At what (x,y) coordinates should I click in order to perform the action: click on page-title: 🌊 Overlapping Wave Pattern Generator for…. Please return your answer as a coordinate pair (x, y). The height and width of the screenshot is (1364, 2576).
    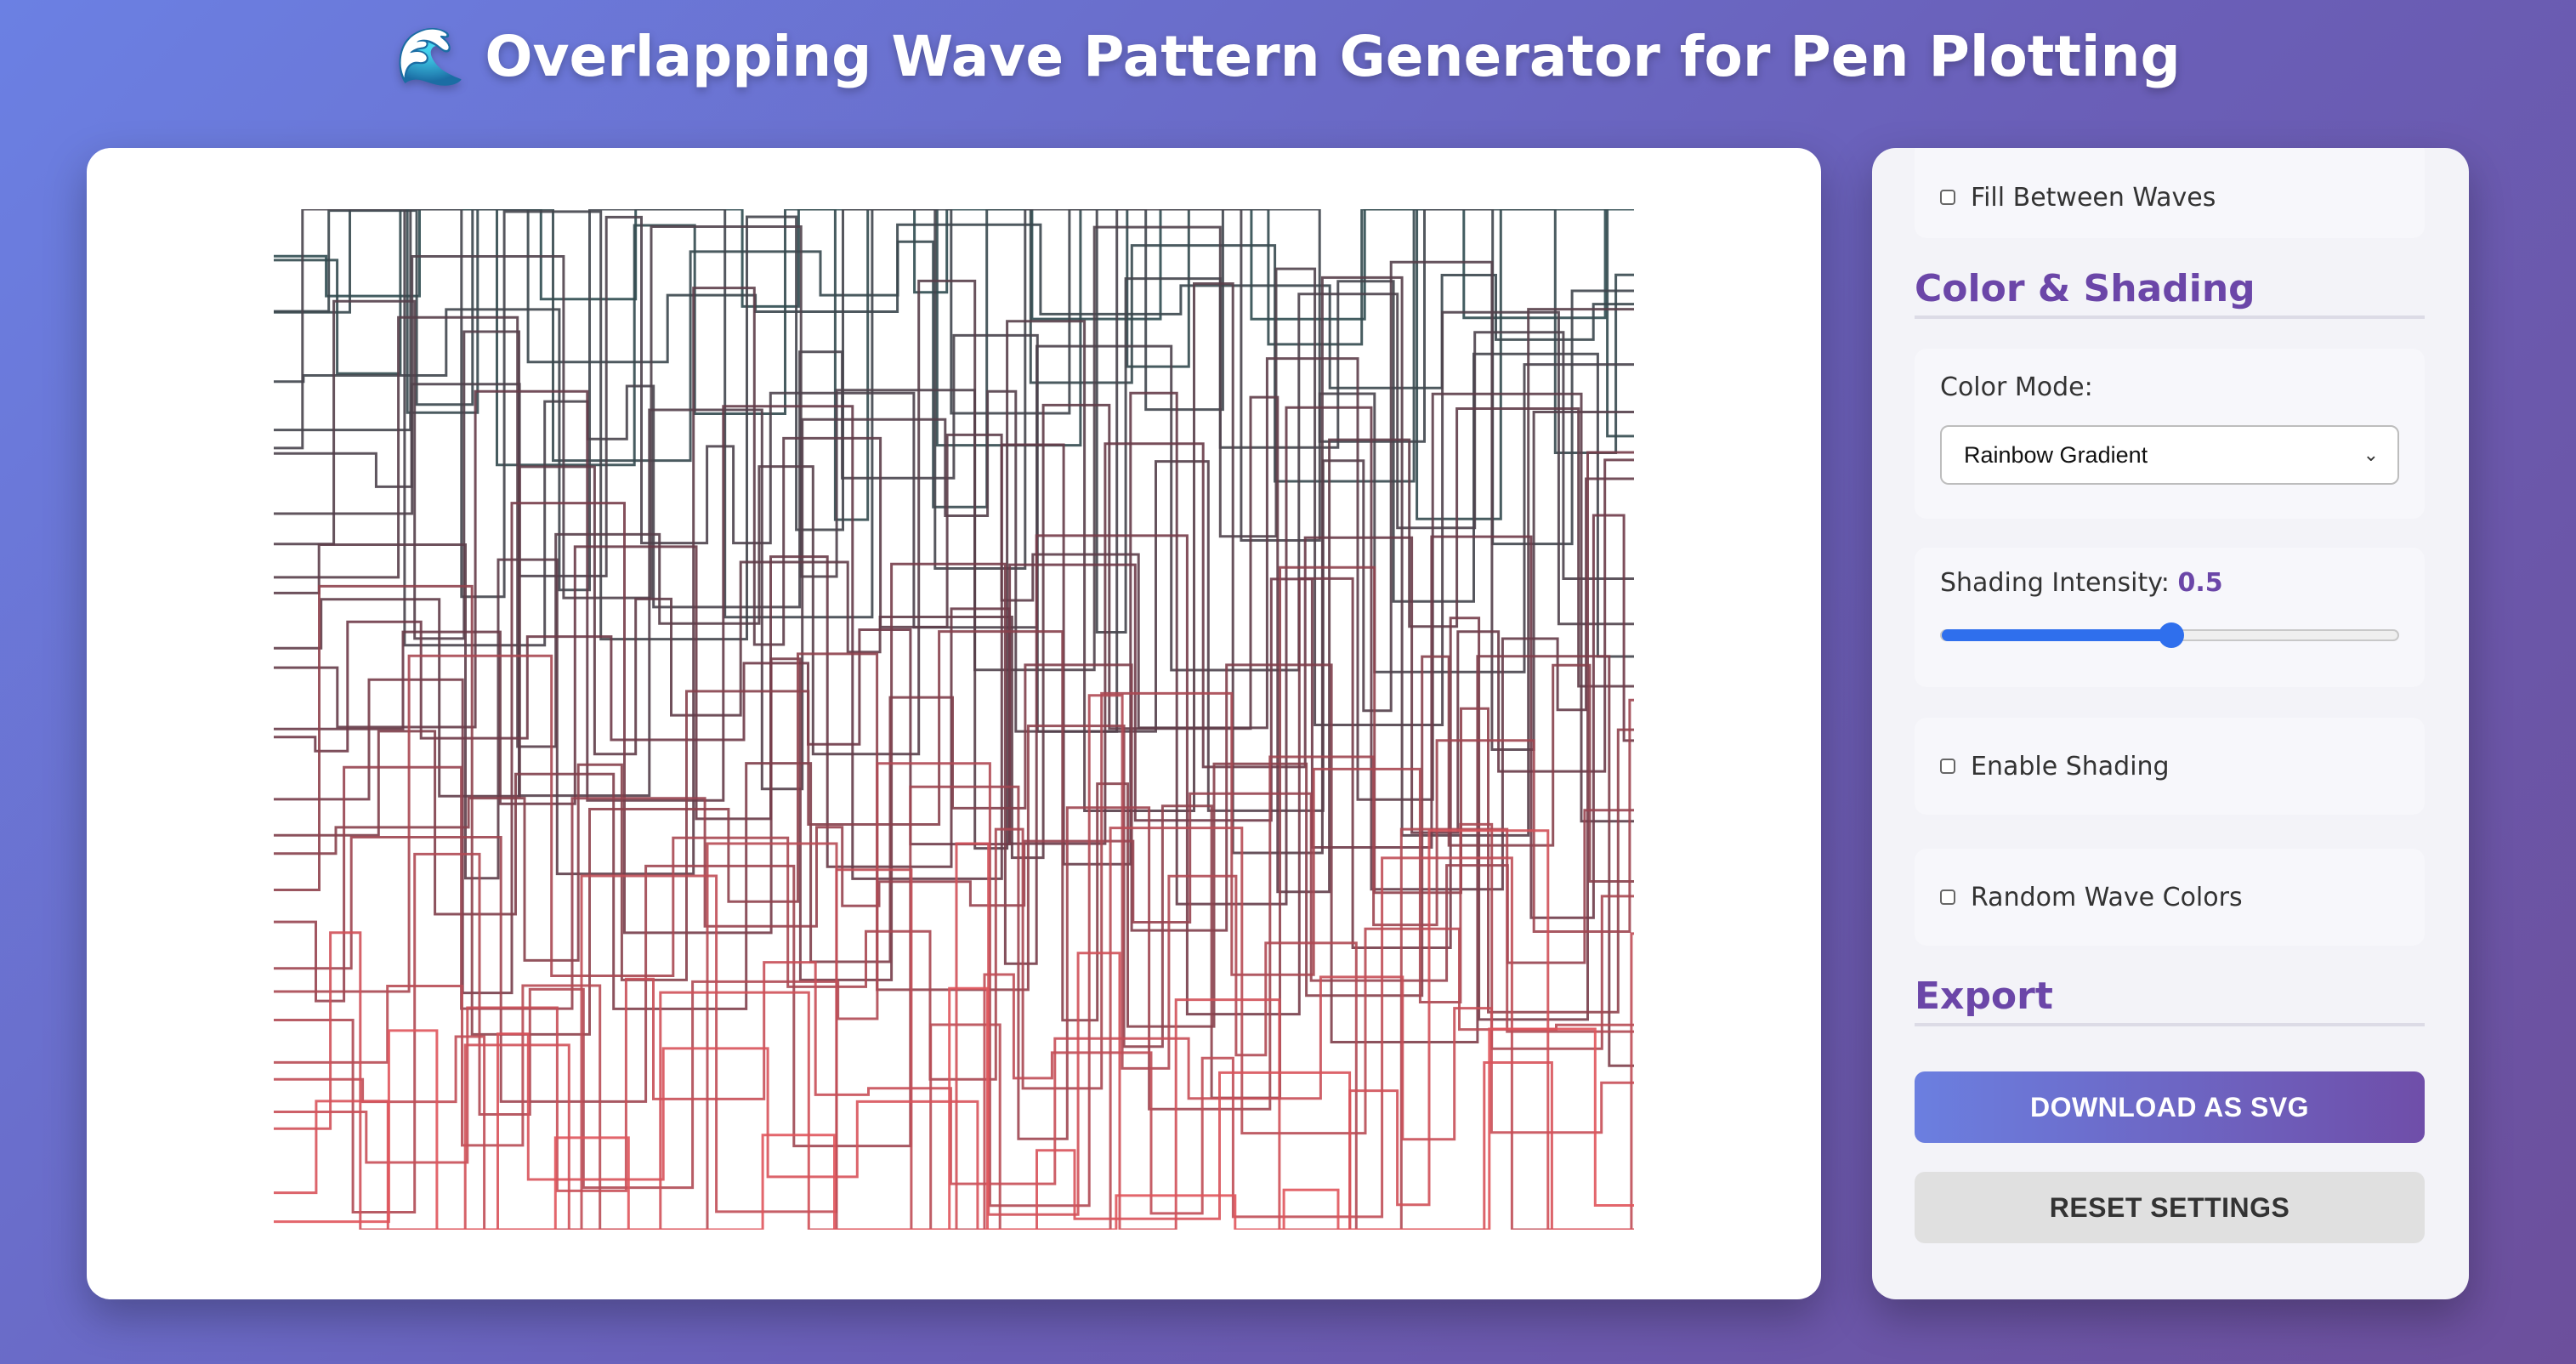
    Looking at the image, I should click on (1288, 57).